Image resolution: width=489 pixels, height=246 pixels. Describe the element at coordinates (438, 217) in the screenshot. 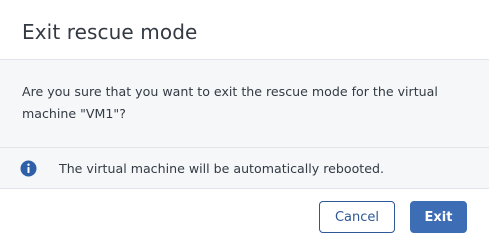

I see `exit-button: Exit` at that location.